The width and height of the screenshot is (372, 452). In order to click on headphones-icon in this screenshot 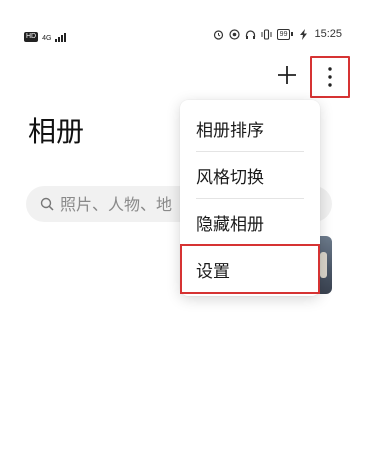, I will do `click(250, 34)`.